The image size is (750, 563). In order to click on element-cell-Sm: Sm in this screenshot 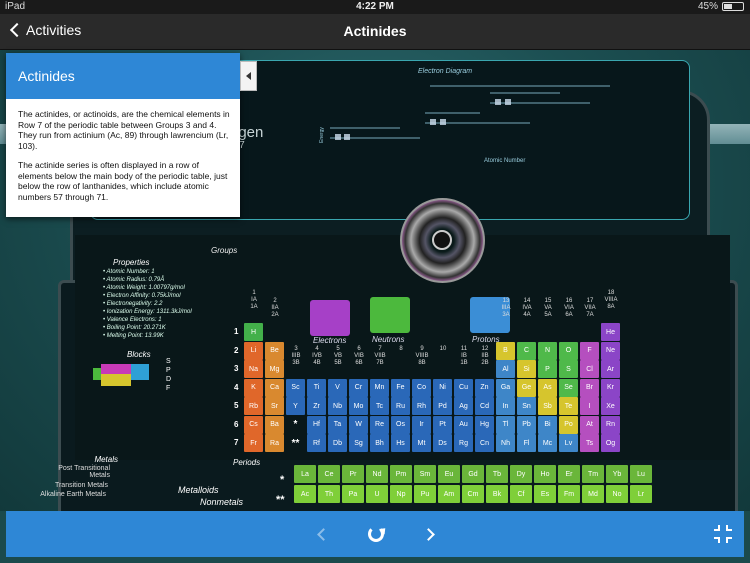, I will do `click(425, 474)`.